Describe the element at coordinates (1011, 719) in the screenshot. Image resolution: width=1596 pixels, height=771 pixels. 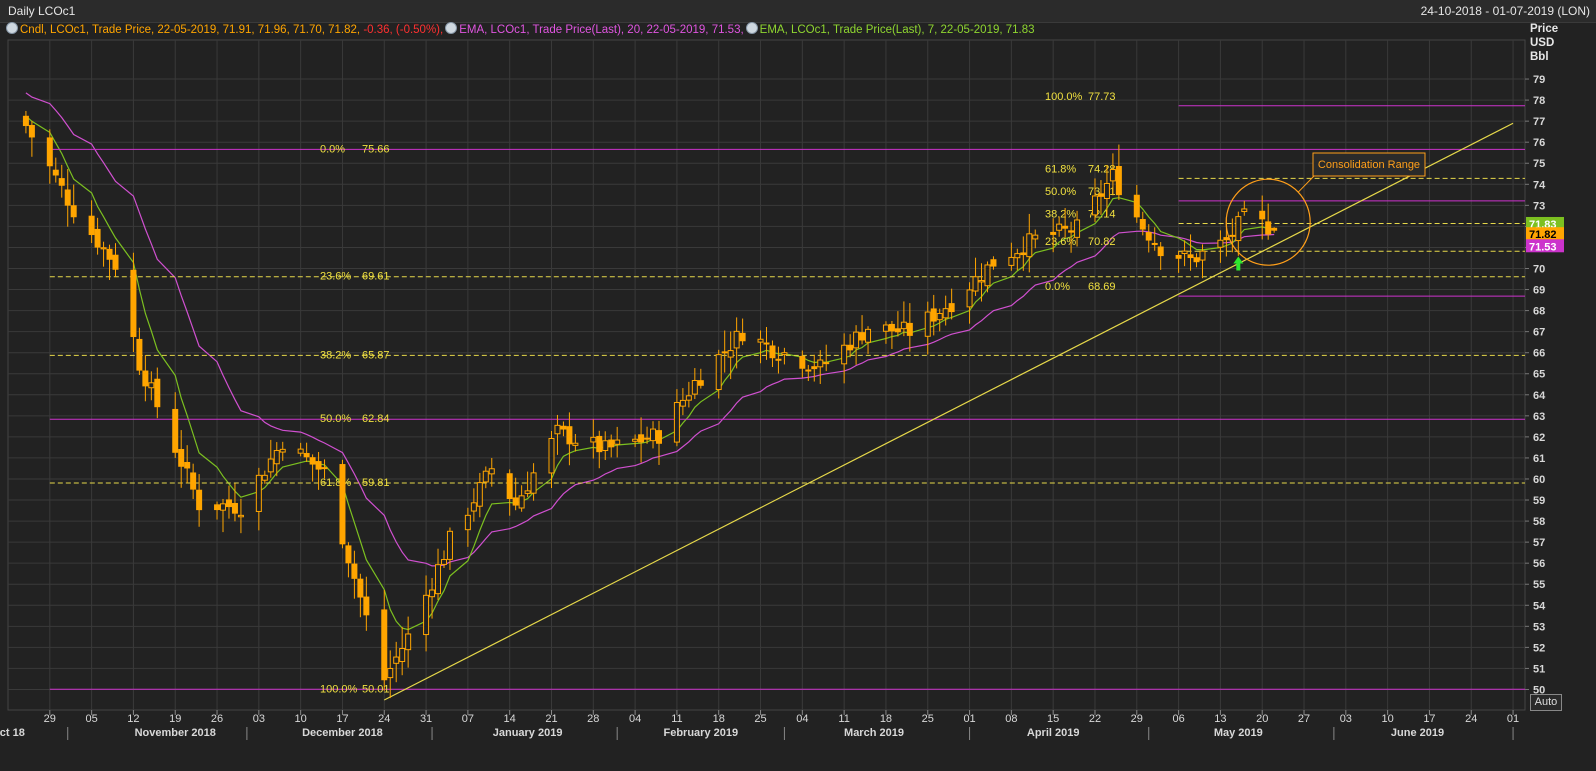
I see `x-tick-label: 08` at that location.